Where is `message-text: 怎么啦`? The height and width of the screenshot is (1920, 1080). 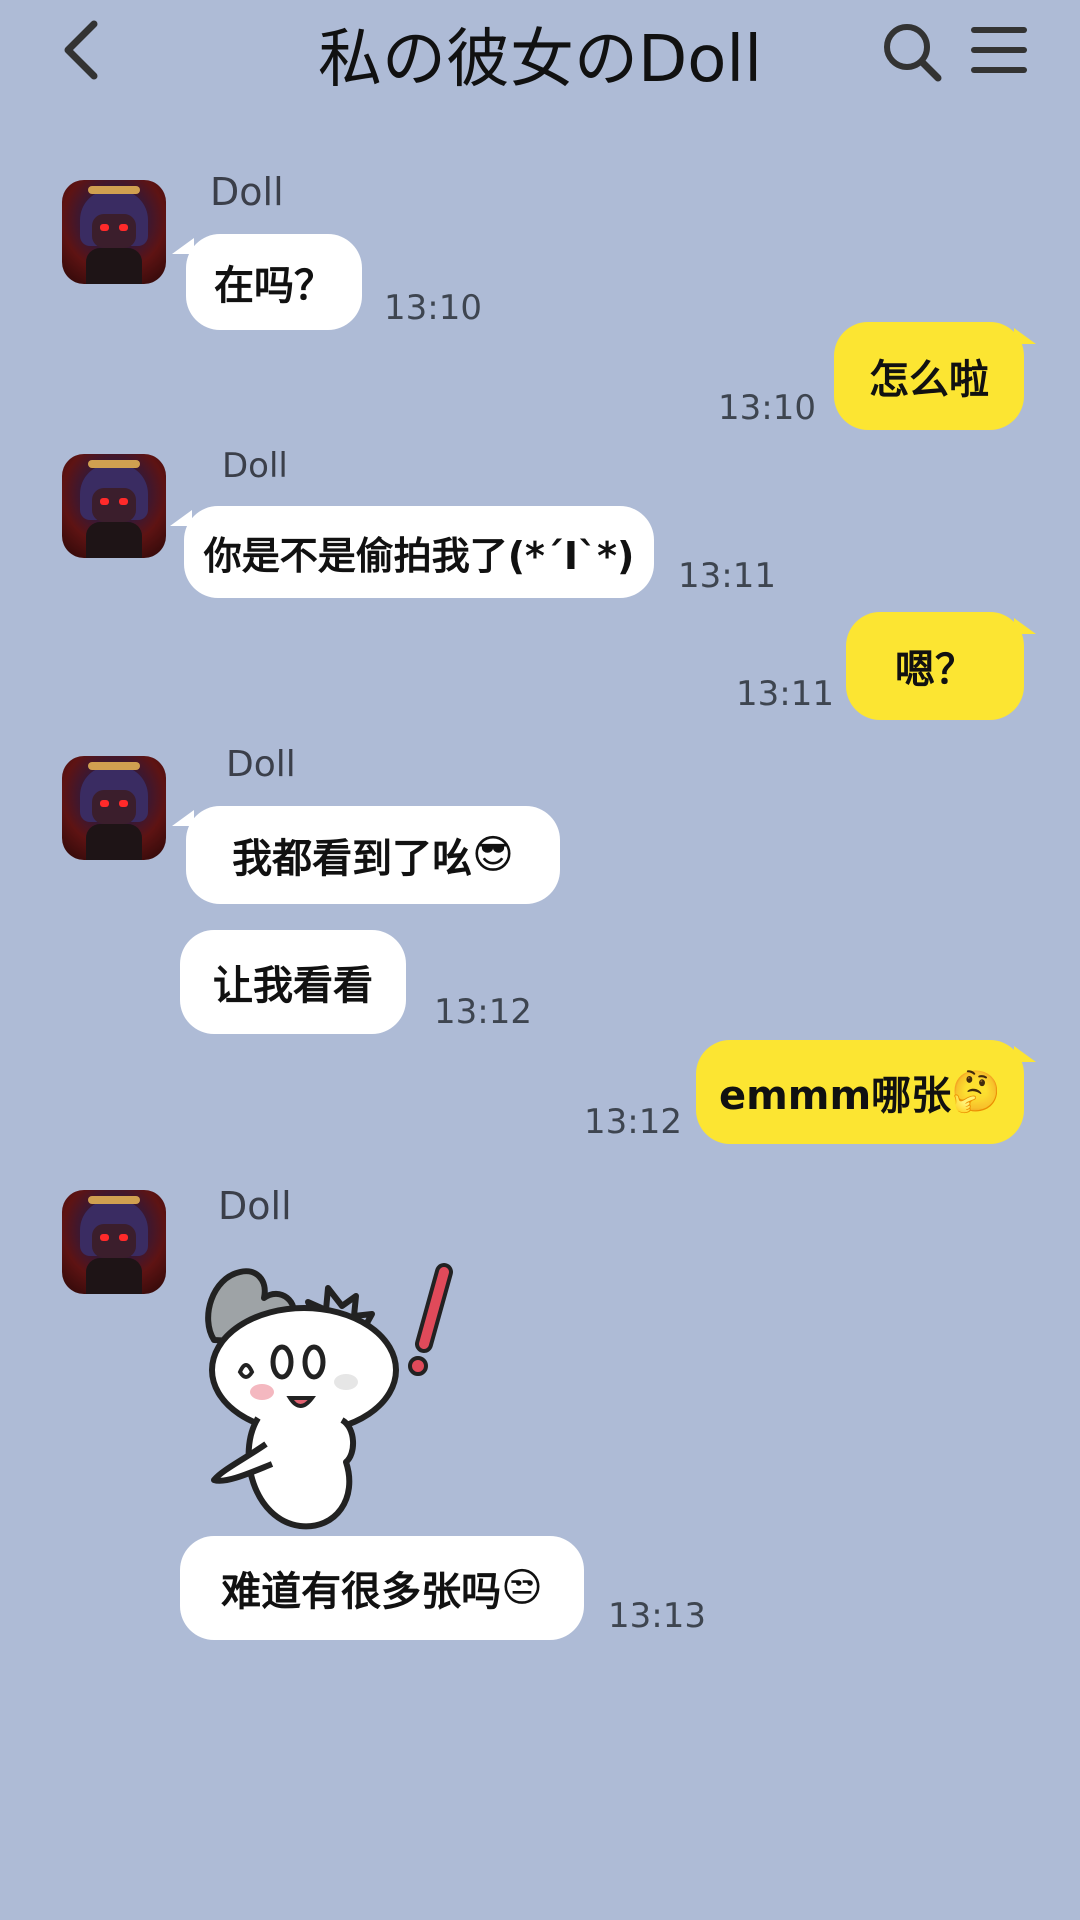
message-text: 怎么啦 is located at coordinates (929, 380).